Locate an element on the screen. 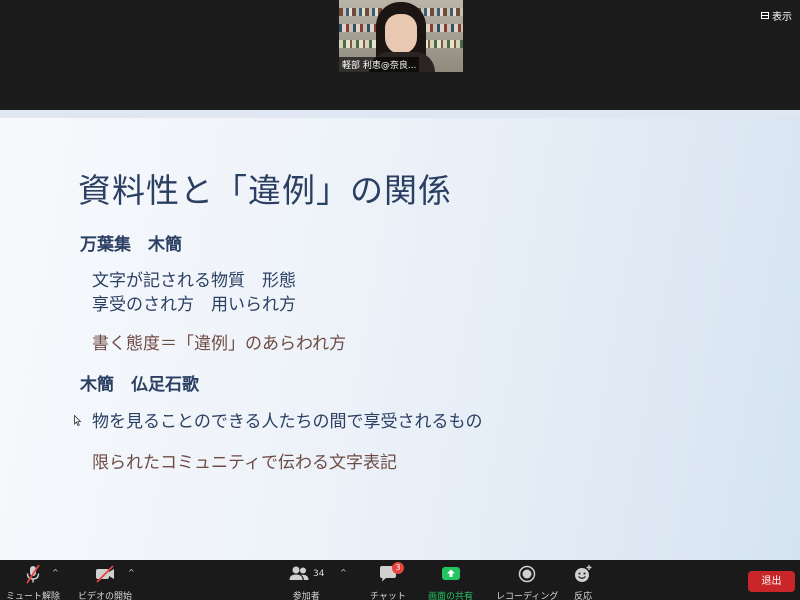  participant-face is located at coordinates (401, 34).